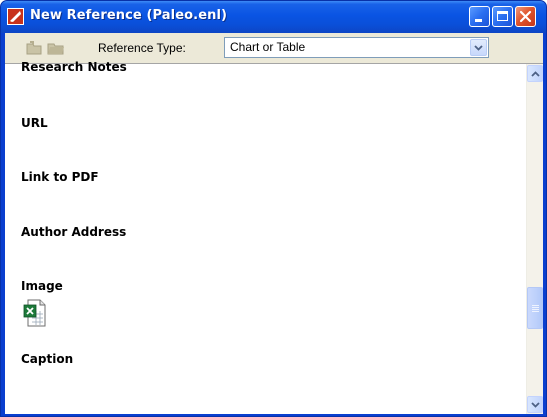 Image resolution: width=547 pixels, height=417 pixels. I want to click on close-button, so click(525, 16).